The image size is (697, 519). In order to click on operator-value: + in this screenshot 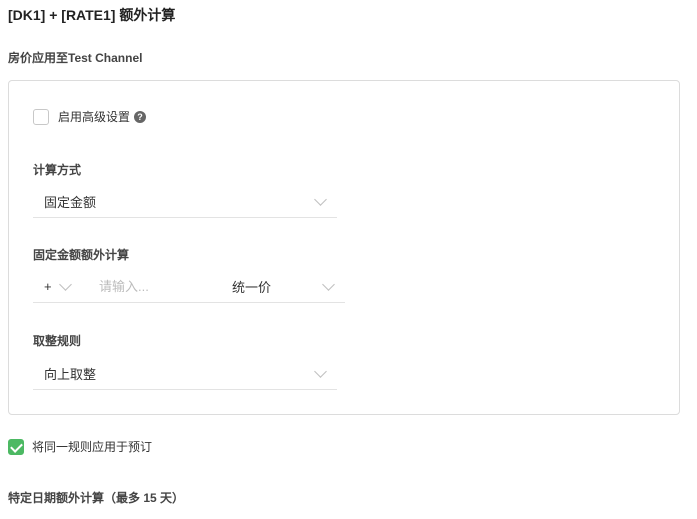, I will do `click(48, 286)`.